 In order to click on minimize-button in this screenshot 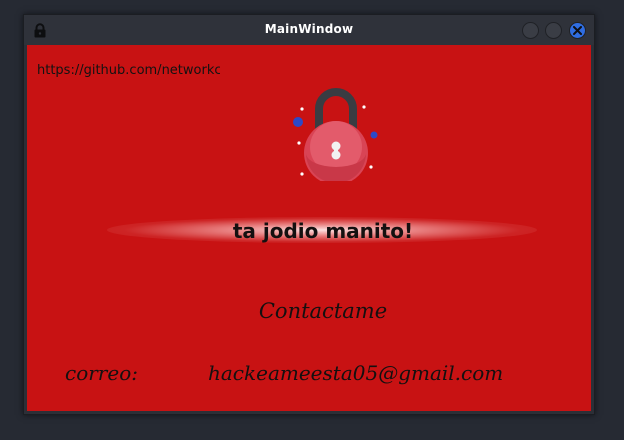, I will do `click(530, 30)`.